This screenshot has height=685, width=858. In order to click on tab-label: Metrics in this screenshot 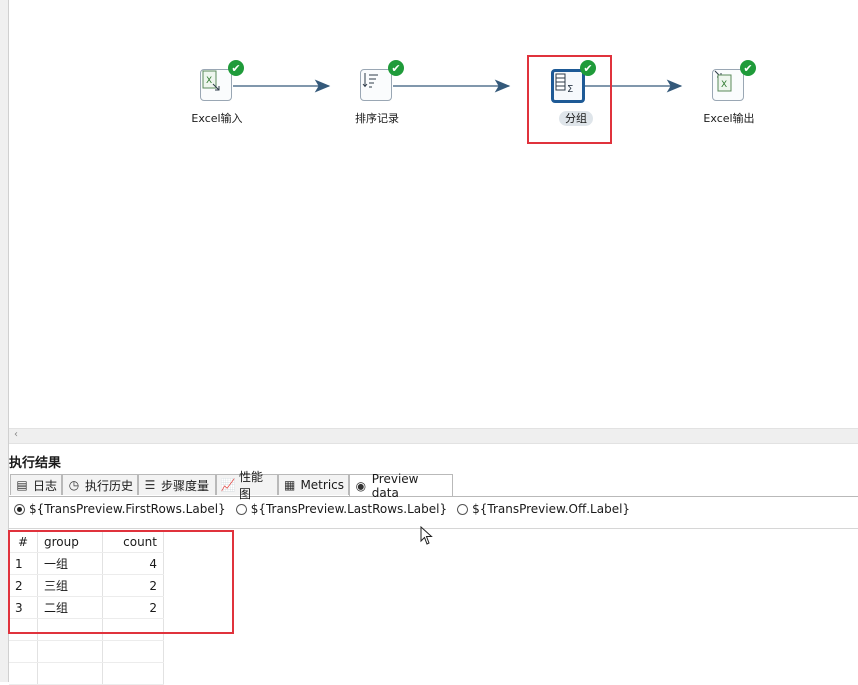, I will do `click(322, 485)`.